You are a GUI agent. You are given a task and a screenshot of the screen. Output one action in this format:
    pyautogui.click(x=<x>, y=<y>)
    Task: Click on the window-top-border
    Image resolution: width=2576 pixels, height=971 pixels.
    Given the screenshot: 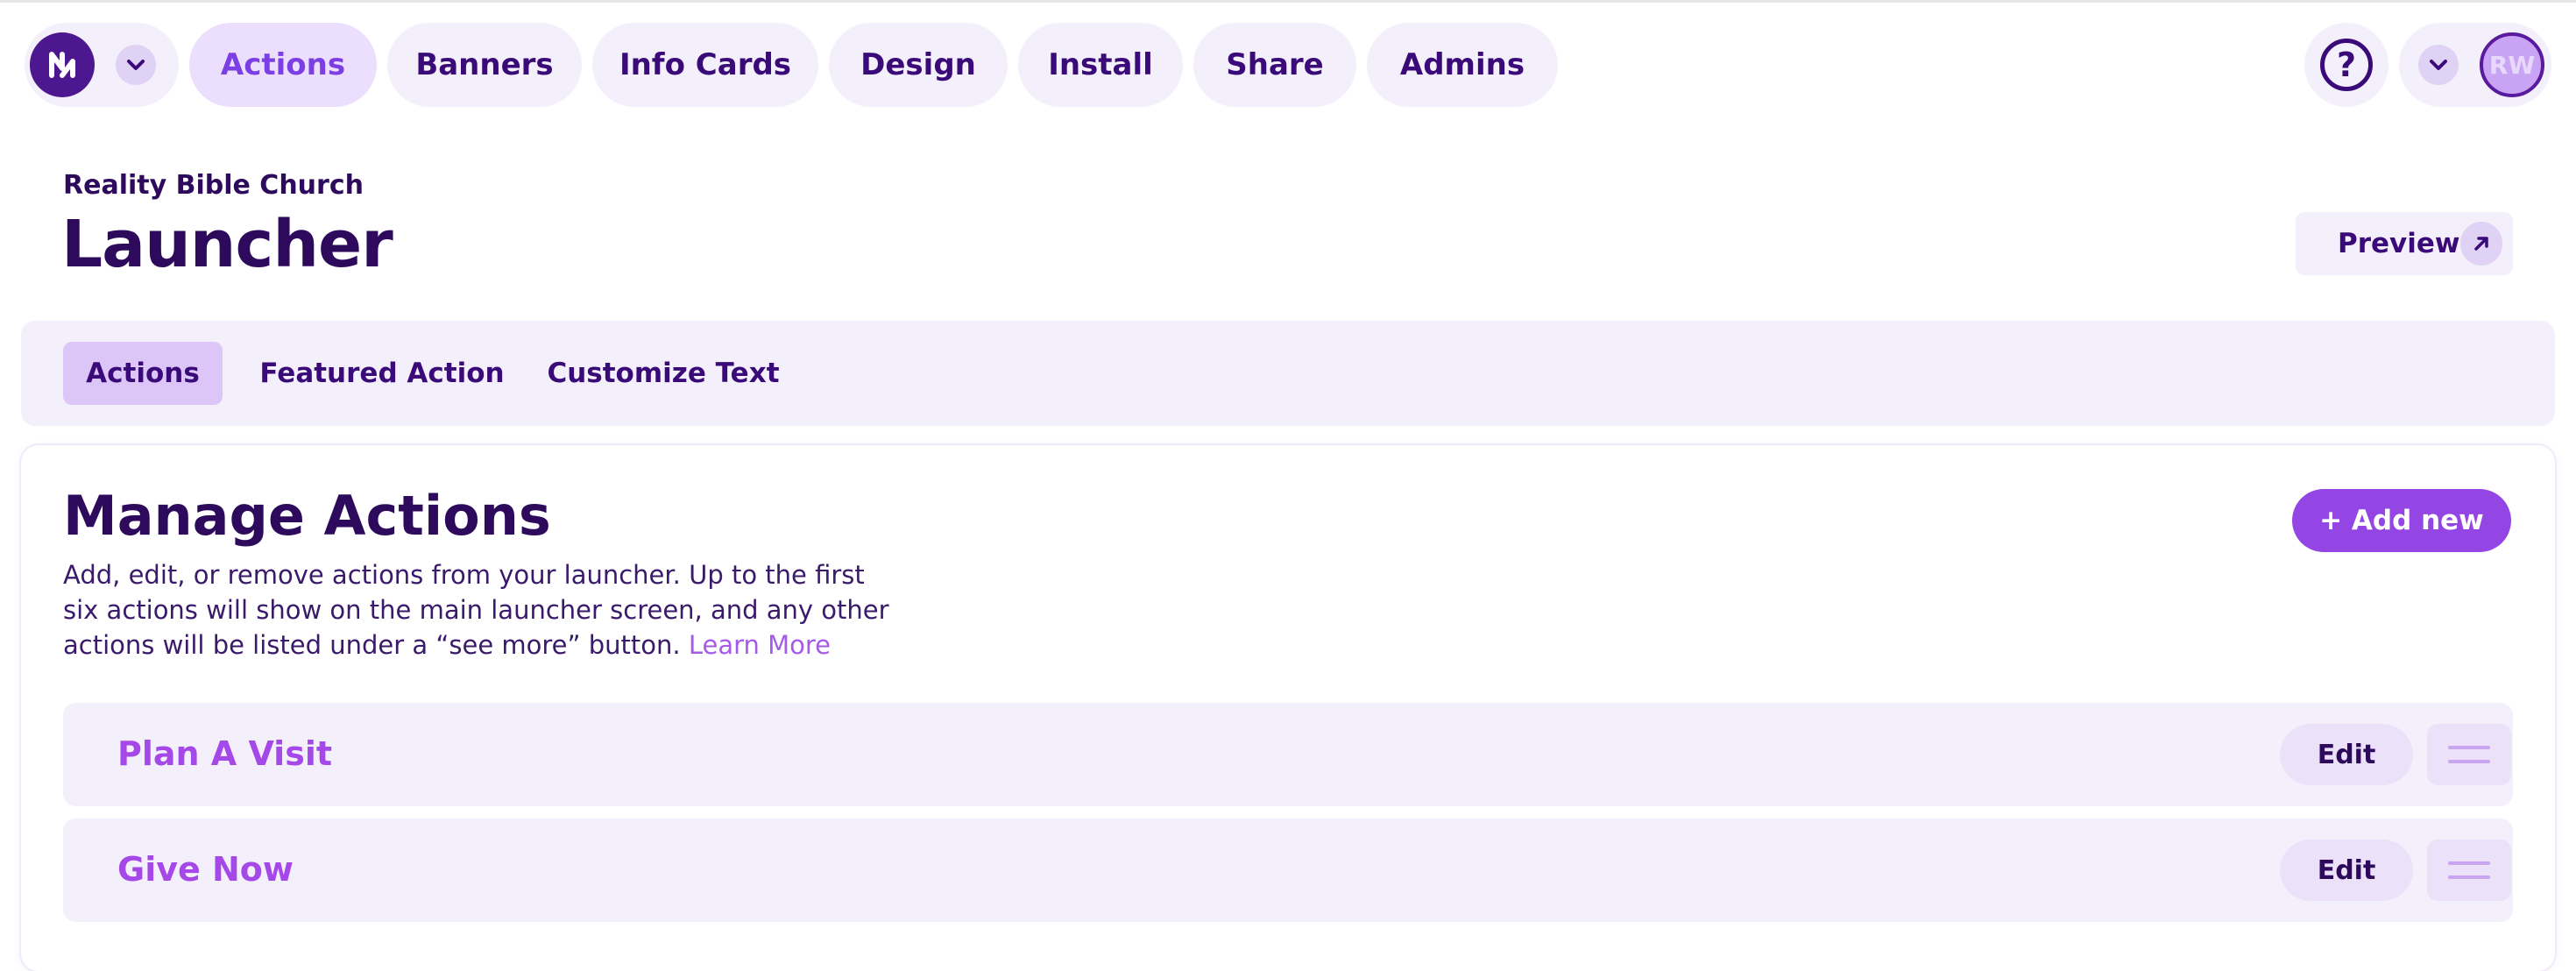 What is the action you would take?
    pyautogui.click(x=1288, y=1)
    